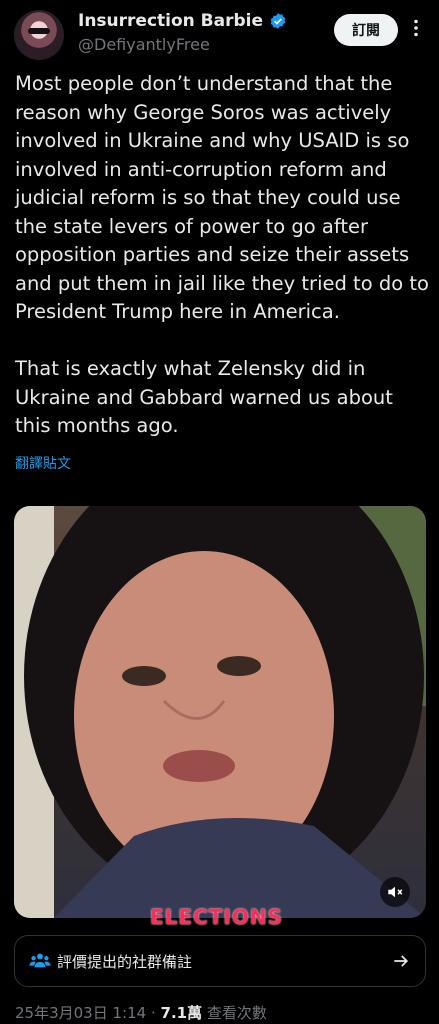 Image resolution: width=439 pixels, height=1024 pixels. I want to click on video-overlay-caption: ELECTIONS, so click(216, 917).